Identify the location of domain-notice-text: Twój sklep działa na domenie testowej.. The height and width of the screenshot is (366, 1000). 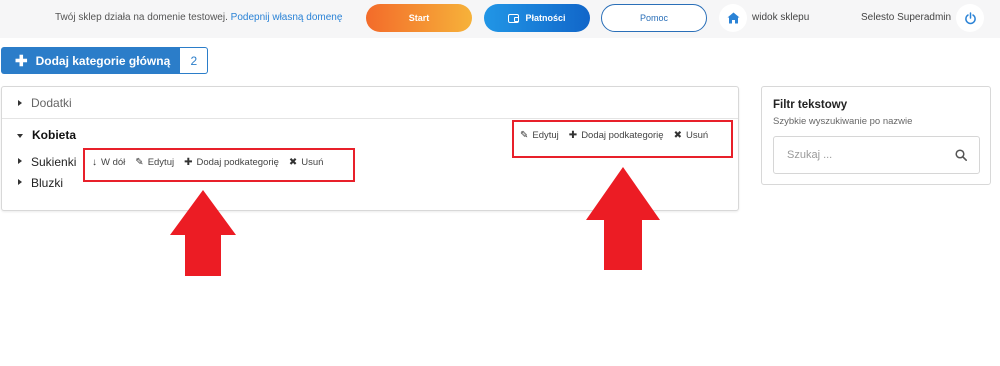
(141, 17).